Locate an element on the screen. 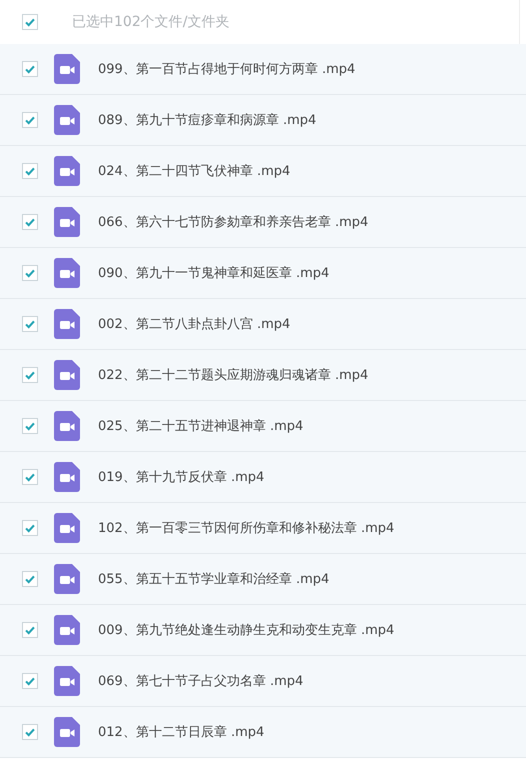 This screenshot has width=526, height=760. file-name: 025、第二十五节进神退神章 .mp4 is located at coordinates (201, 426).